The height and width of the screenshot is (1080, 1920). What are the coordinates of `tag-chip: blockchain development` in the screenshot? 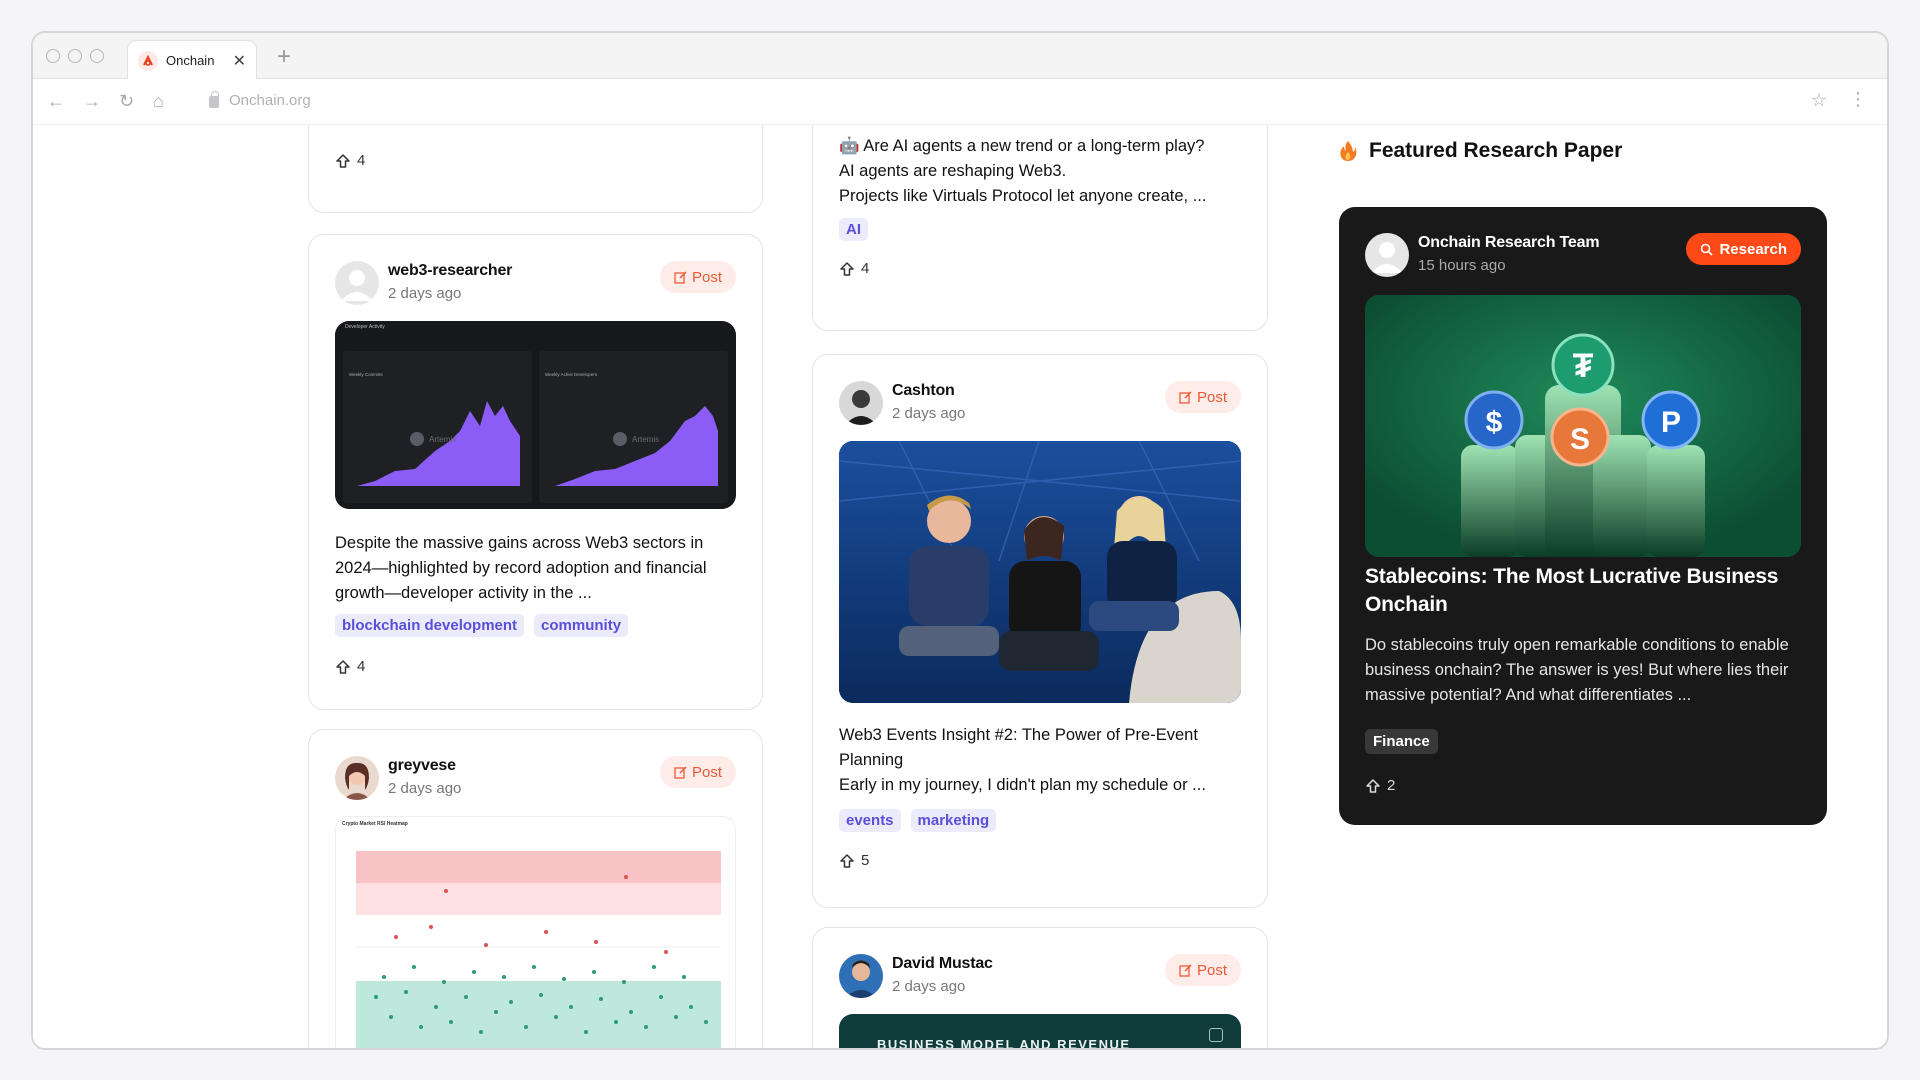 It's located at (430, 625).